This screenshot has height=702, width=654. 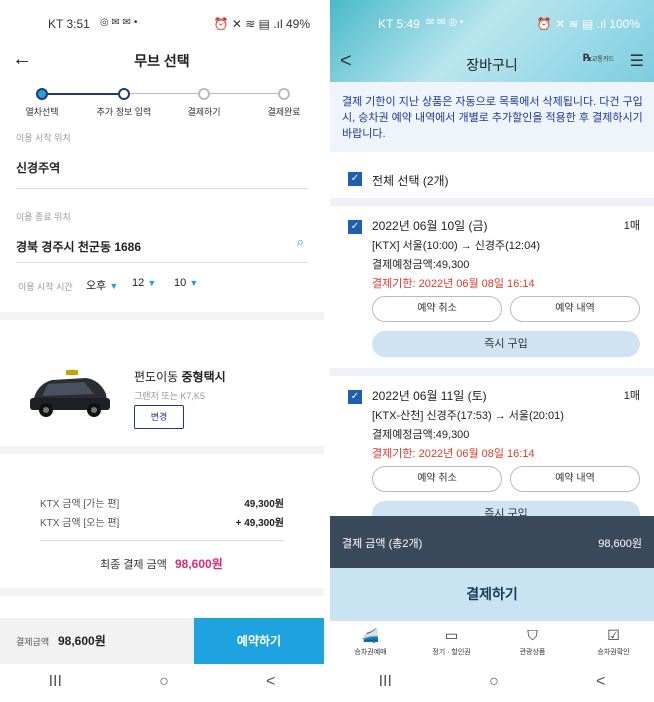 What do you see at coordinates (69, 24) in the screenshot?
I see `status-time: KT 3:51` at bounding box center [69, 24].